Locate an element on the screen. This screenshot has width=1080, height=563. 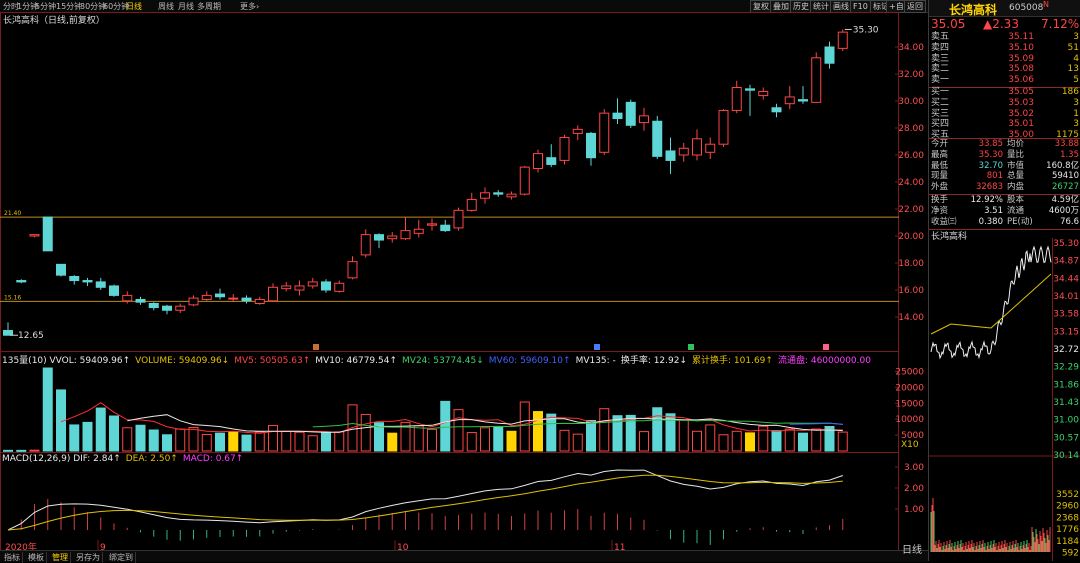
stat-label: 总量 is located at coordinates (1016, 176).